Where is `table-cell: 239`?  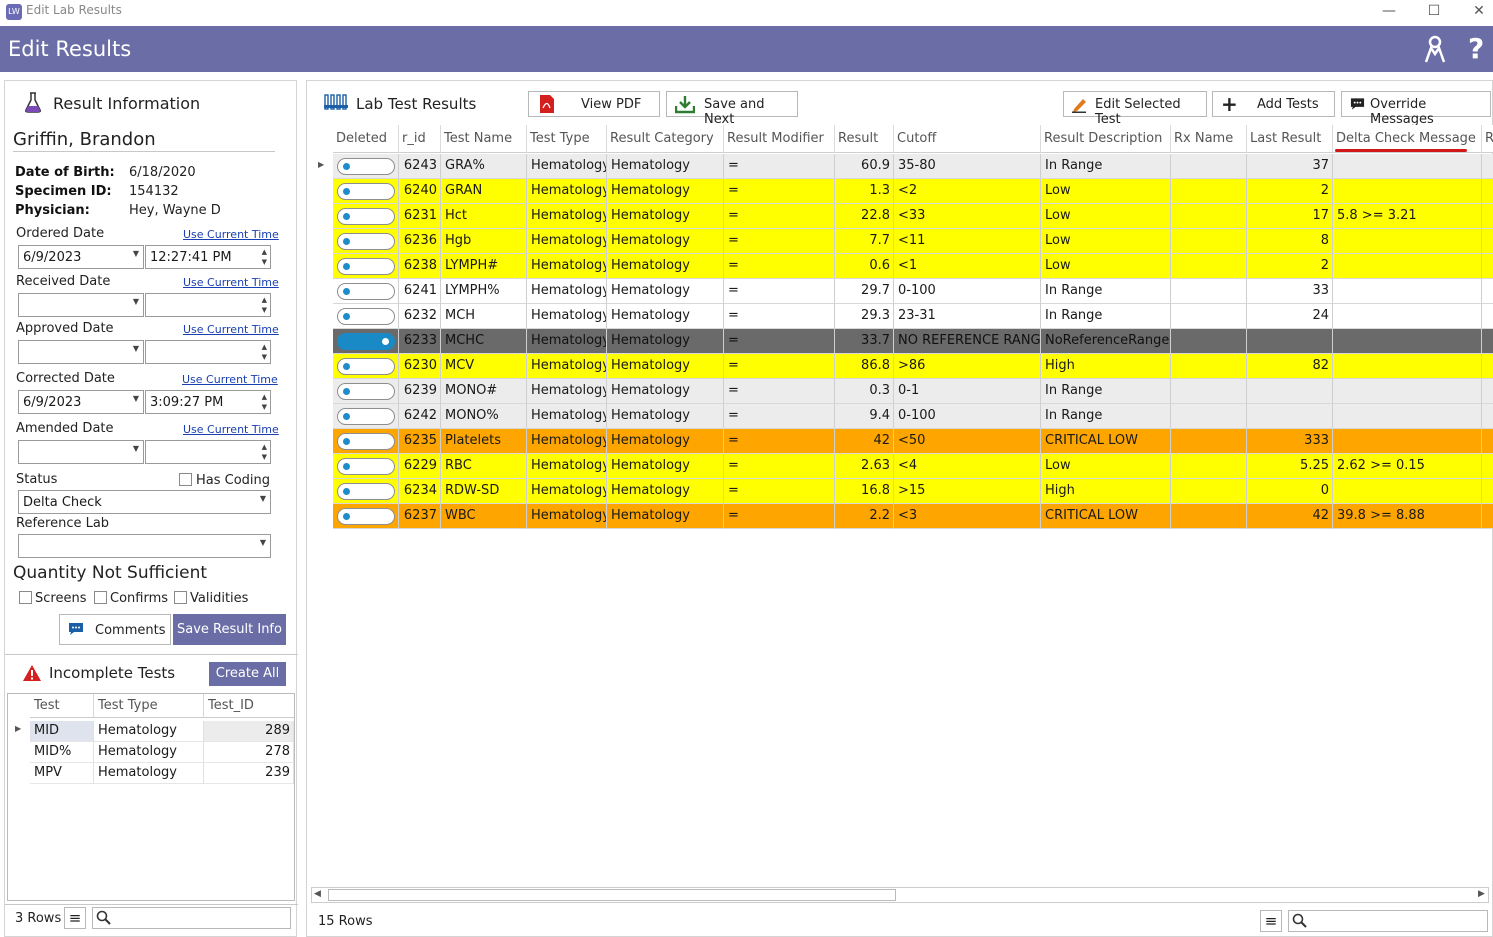 table-cell: 239 is located at coordinates (249, 773).